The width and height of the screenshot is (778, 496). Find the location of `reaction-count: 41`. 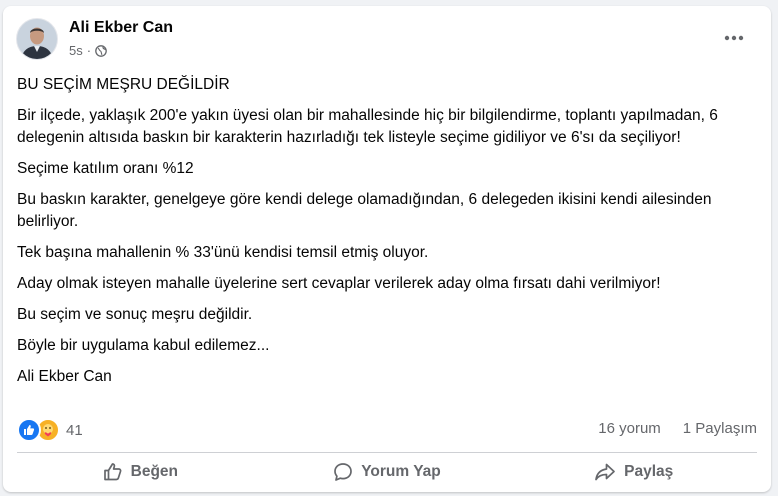

reaction-count: 41 is located at coordinates (74, 430).